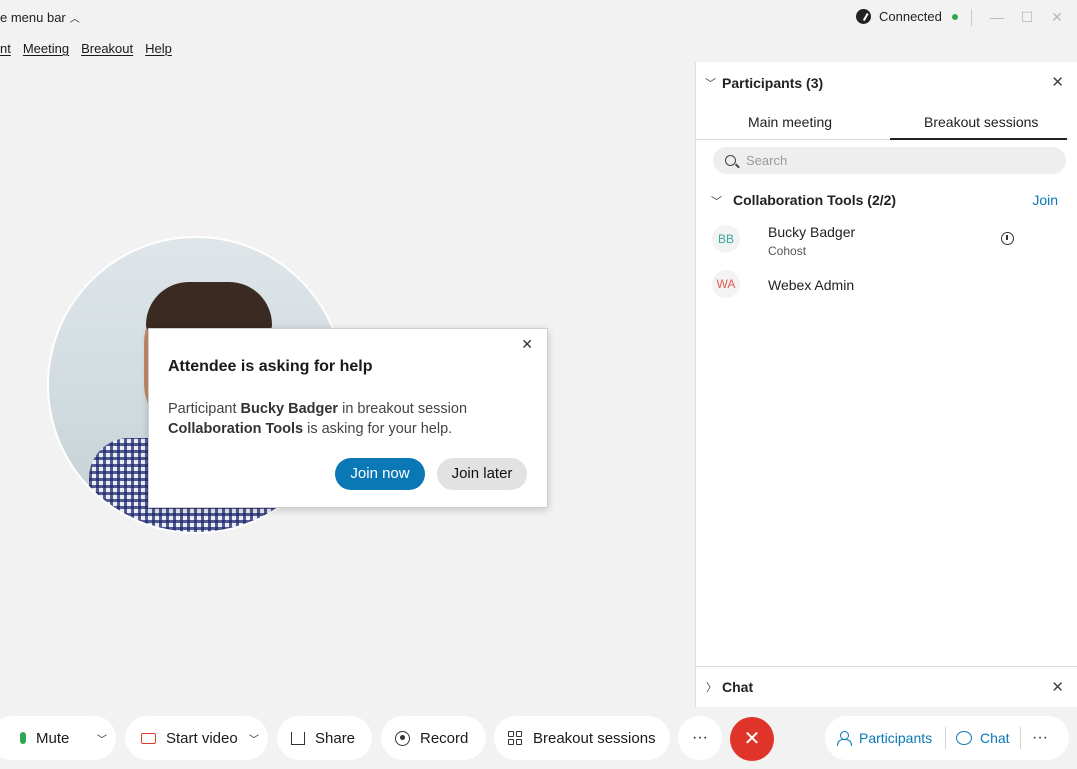 The height and width of the screenshot is (769, 1077). What do you see at coordinates (403, 409) in the screenshot?
I see `dialog-body-mid: in breakout session` at bounding box center [403, 409].